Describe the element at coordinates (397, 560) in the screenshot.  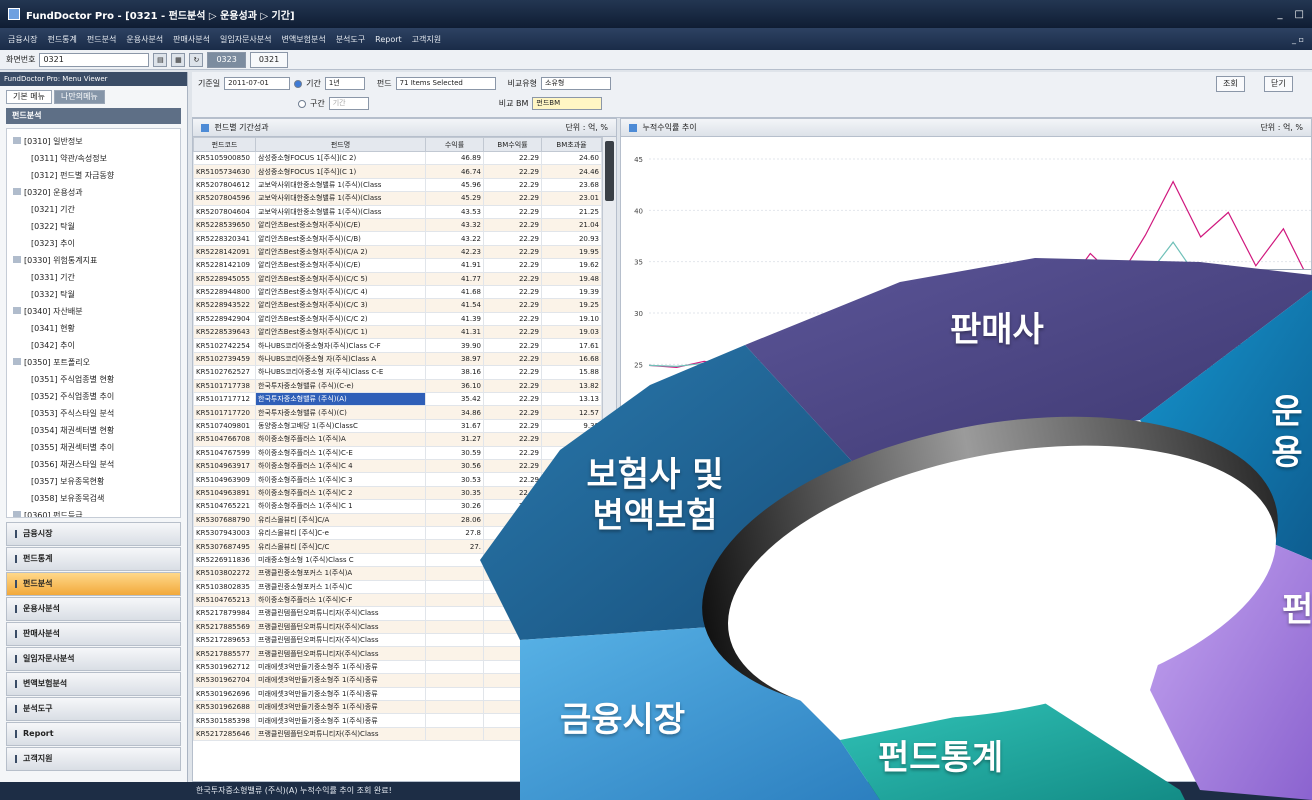
I see `table-row: KR5226911836 미래중소형소형 1(주식)Class C` at that location.